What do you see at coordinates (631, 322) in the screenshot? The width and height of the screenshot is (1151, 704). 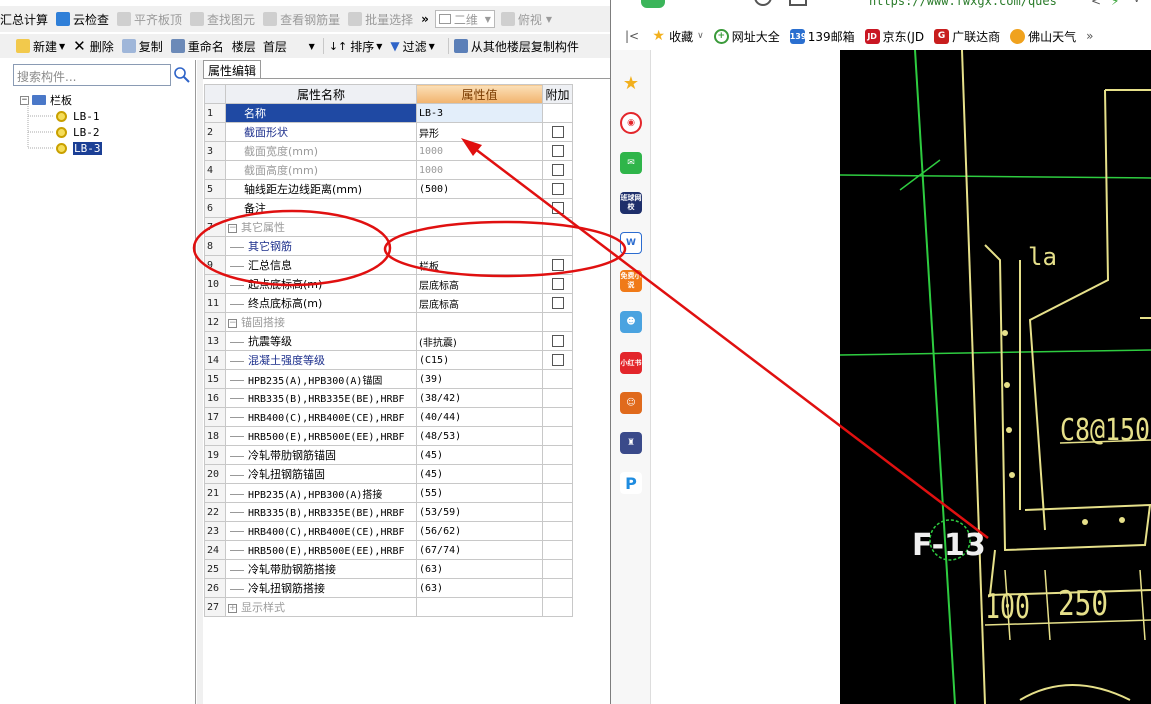 I see `game-icon: ☻` at bounding box center [631, 322].